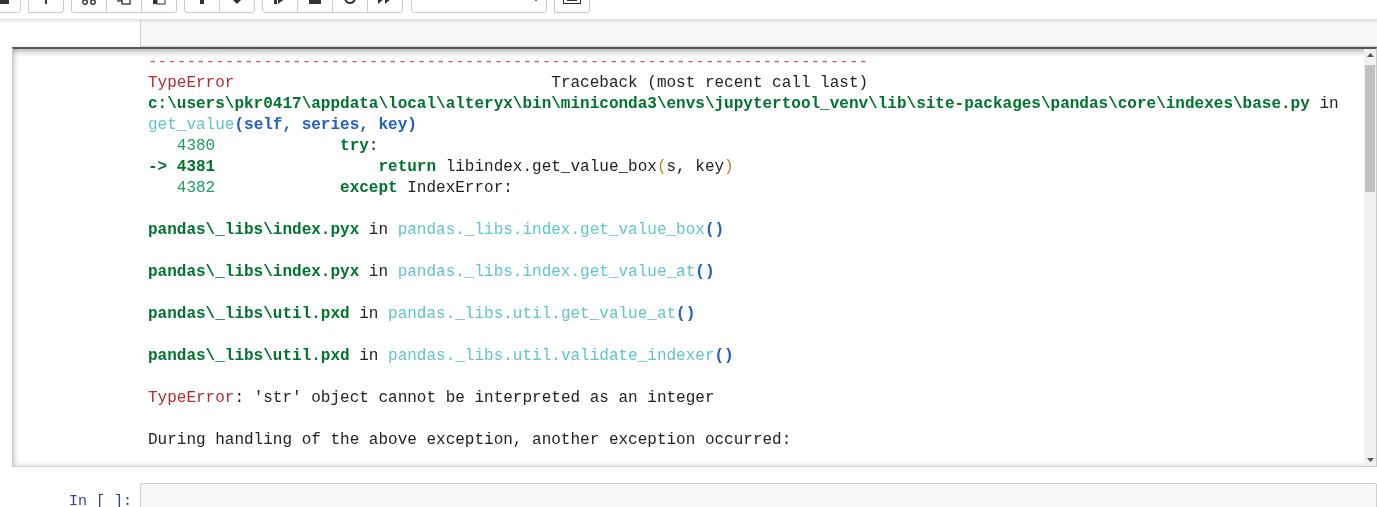 Image resolution: width=1377 pixels, height=507 pixels. What do you see at coordinates (441, 167) in the screenshot?
I see `traceback-line: -> 4381 return libindex.get_value_box(s, key)` at bounding box center [441, 167].